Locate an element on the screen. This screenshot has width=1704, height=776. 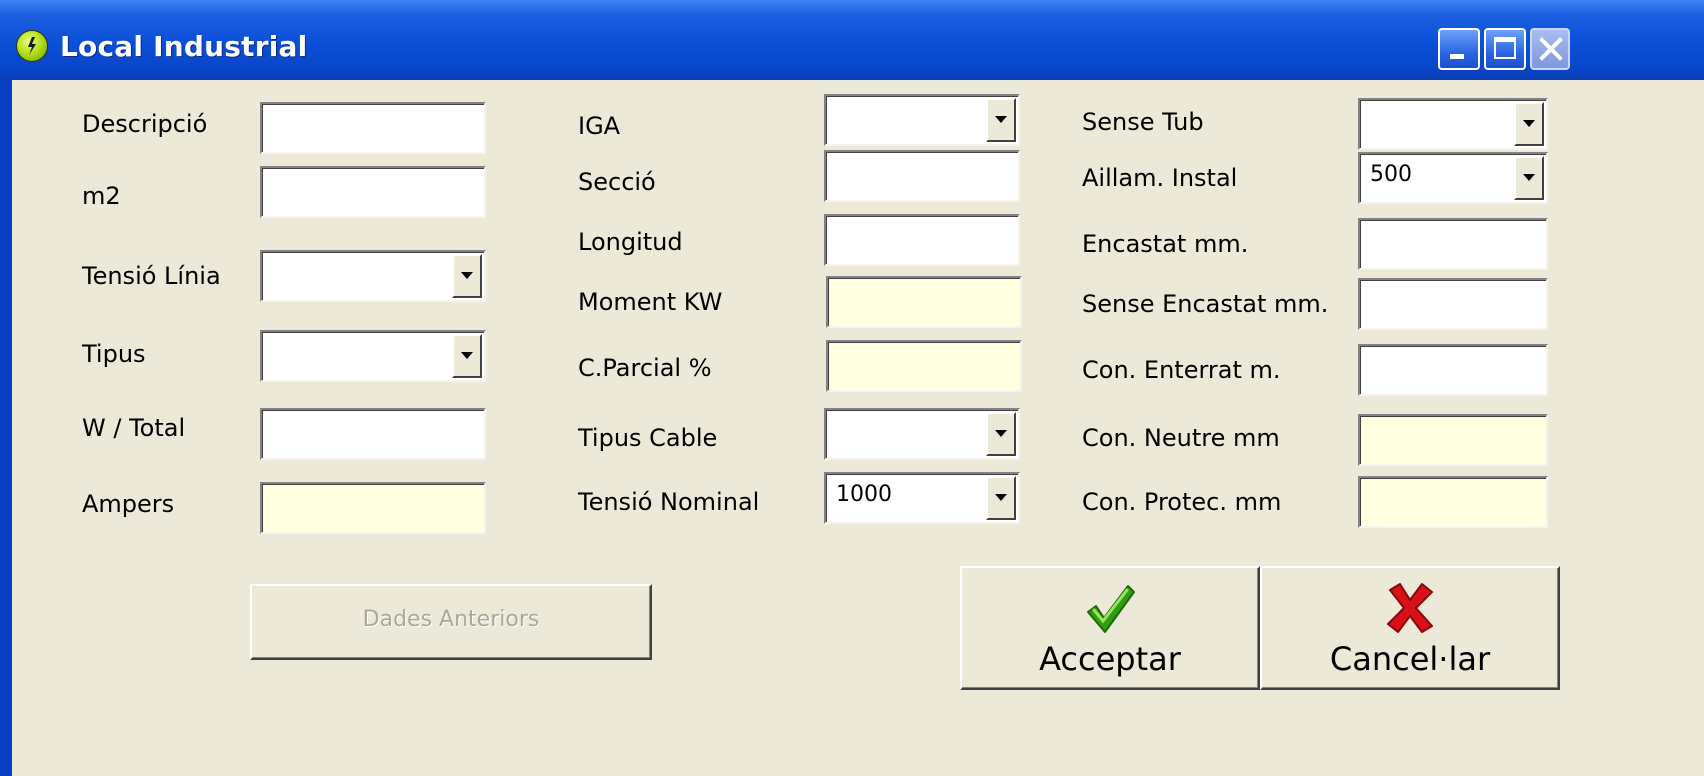
moment-kw-field is located at coordinates (924, 302).